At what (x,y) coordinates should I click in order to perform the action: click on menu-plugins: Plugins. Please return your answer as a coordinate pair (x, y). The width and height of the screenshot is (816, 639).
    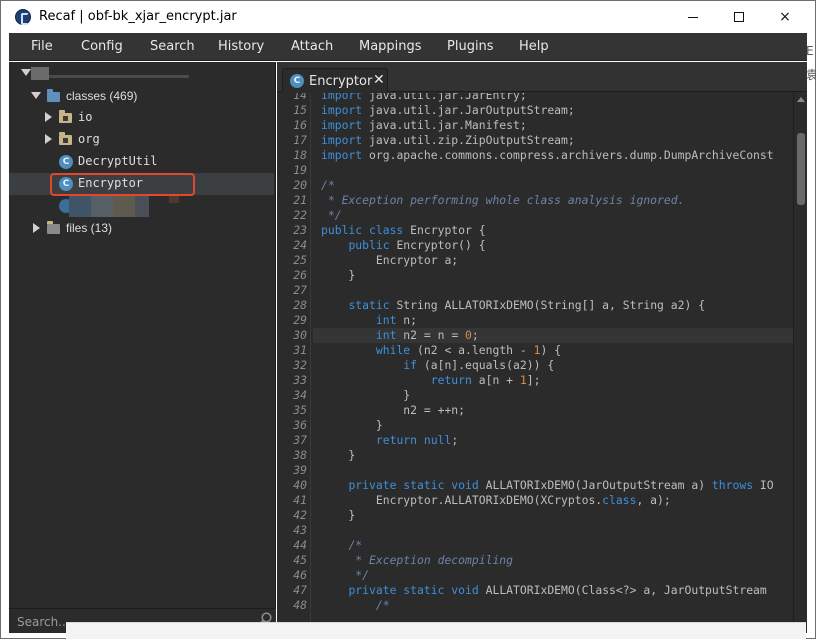
    Looking at the image, I should click on (470, 47).